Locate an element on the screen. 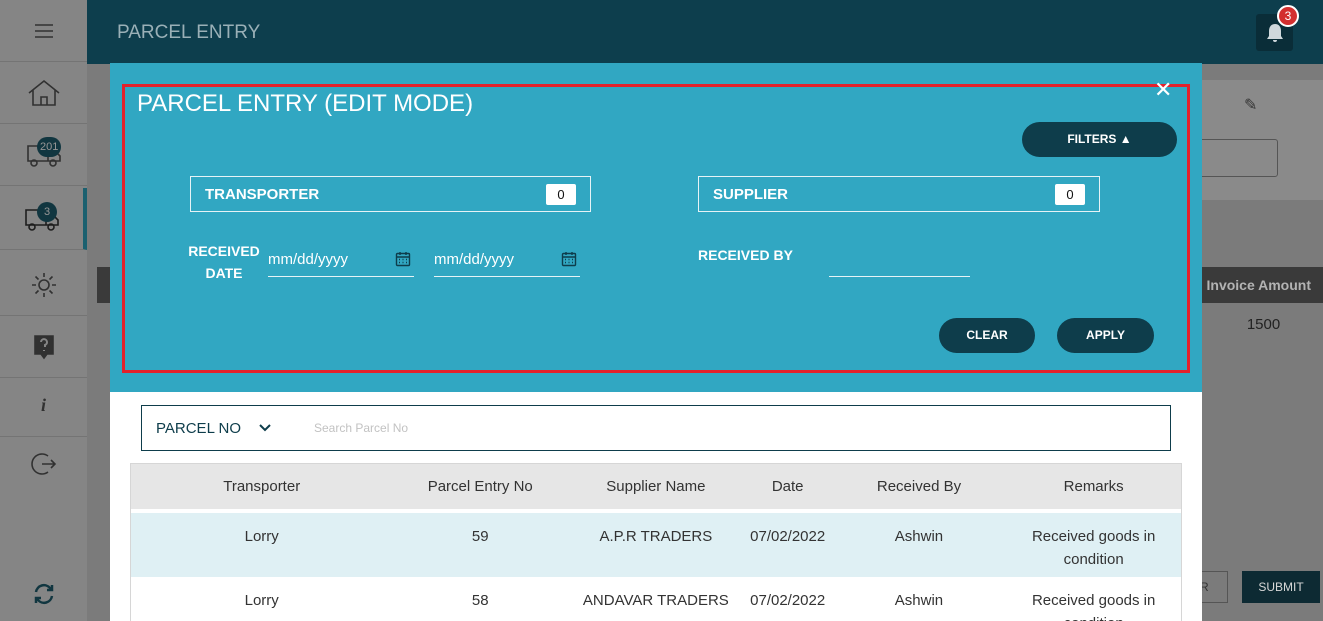 The height and width of the screenshot is (621, 1323). search-field-label: PARCEL NO is located at coordinates (199, 428).